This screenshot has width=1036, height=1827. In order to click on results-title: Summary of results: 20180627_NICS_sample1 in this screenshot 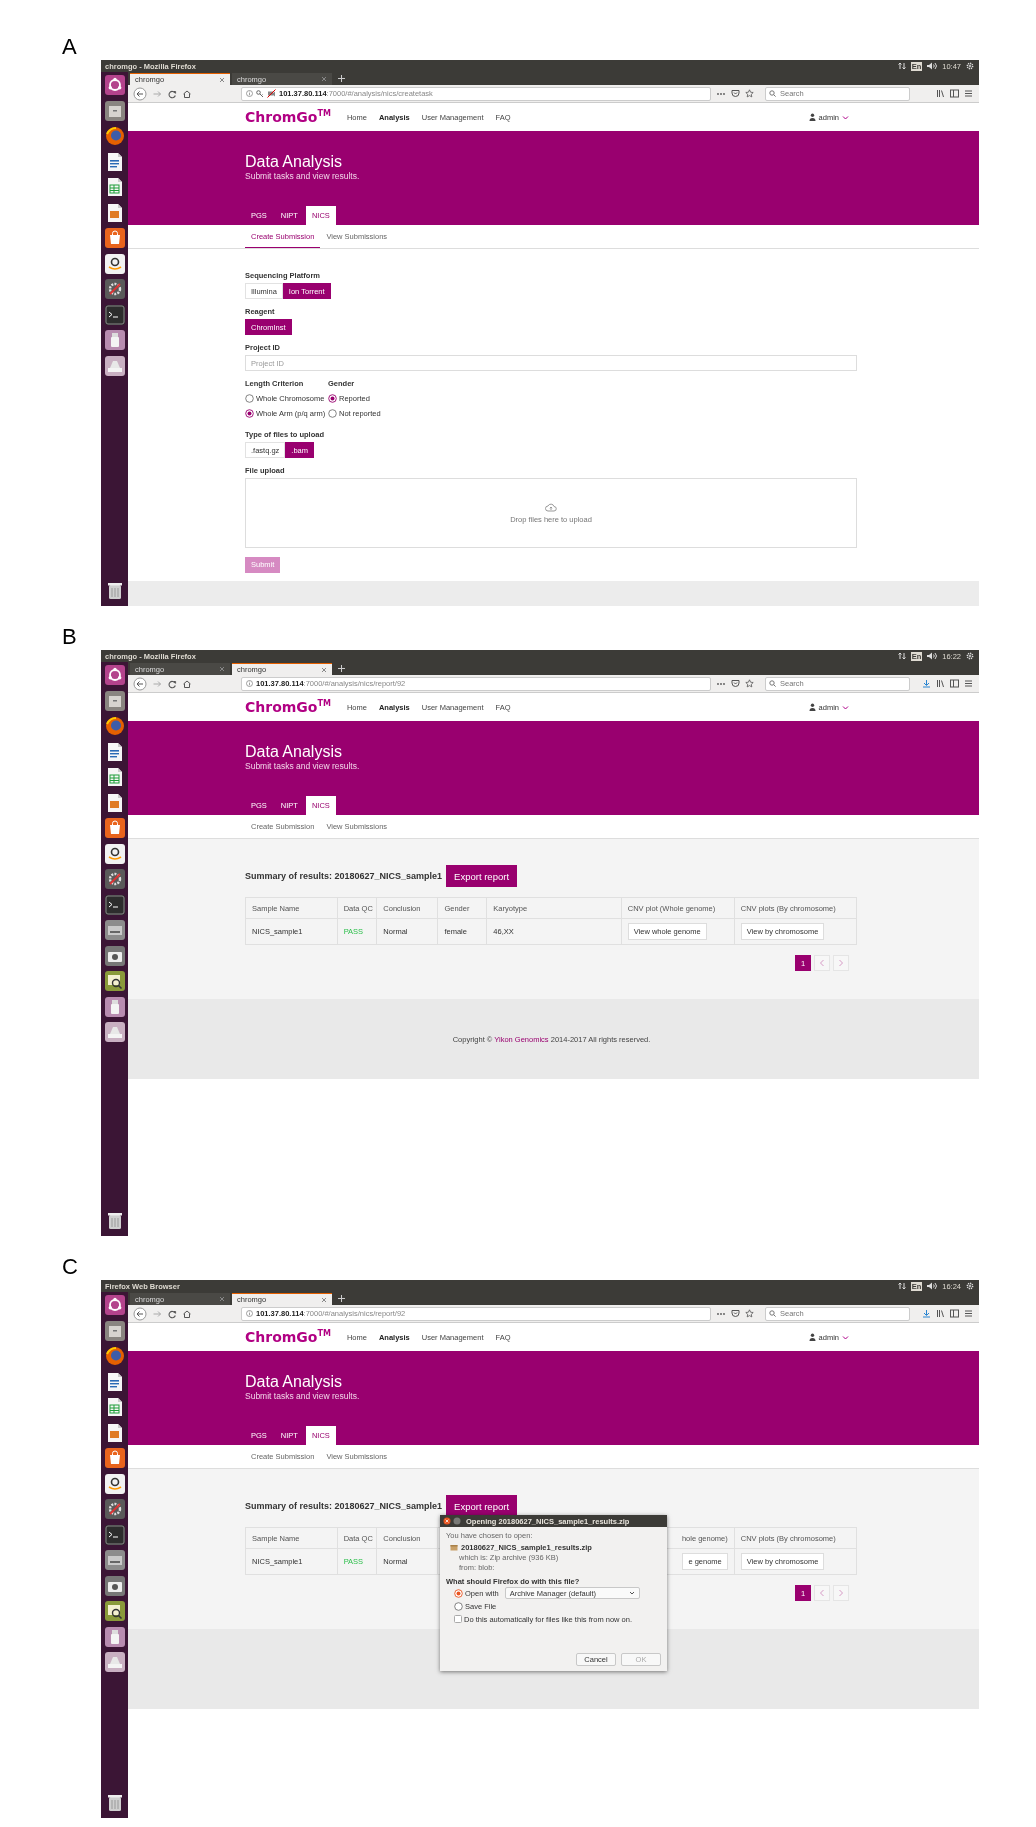, I will do `click(344, 1506)`.